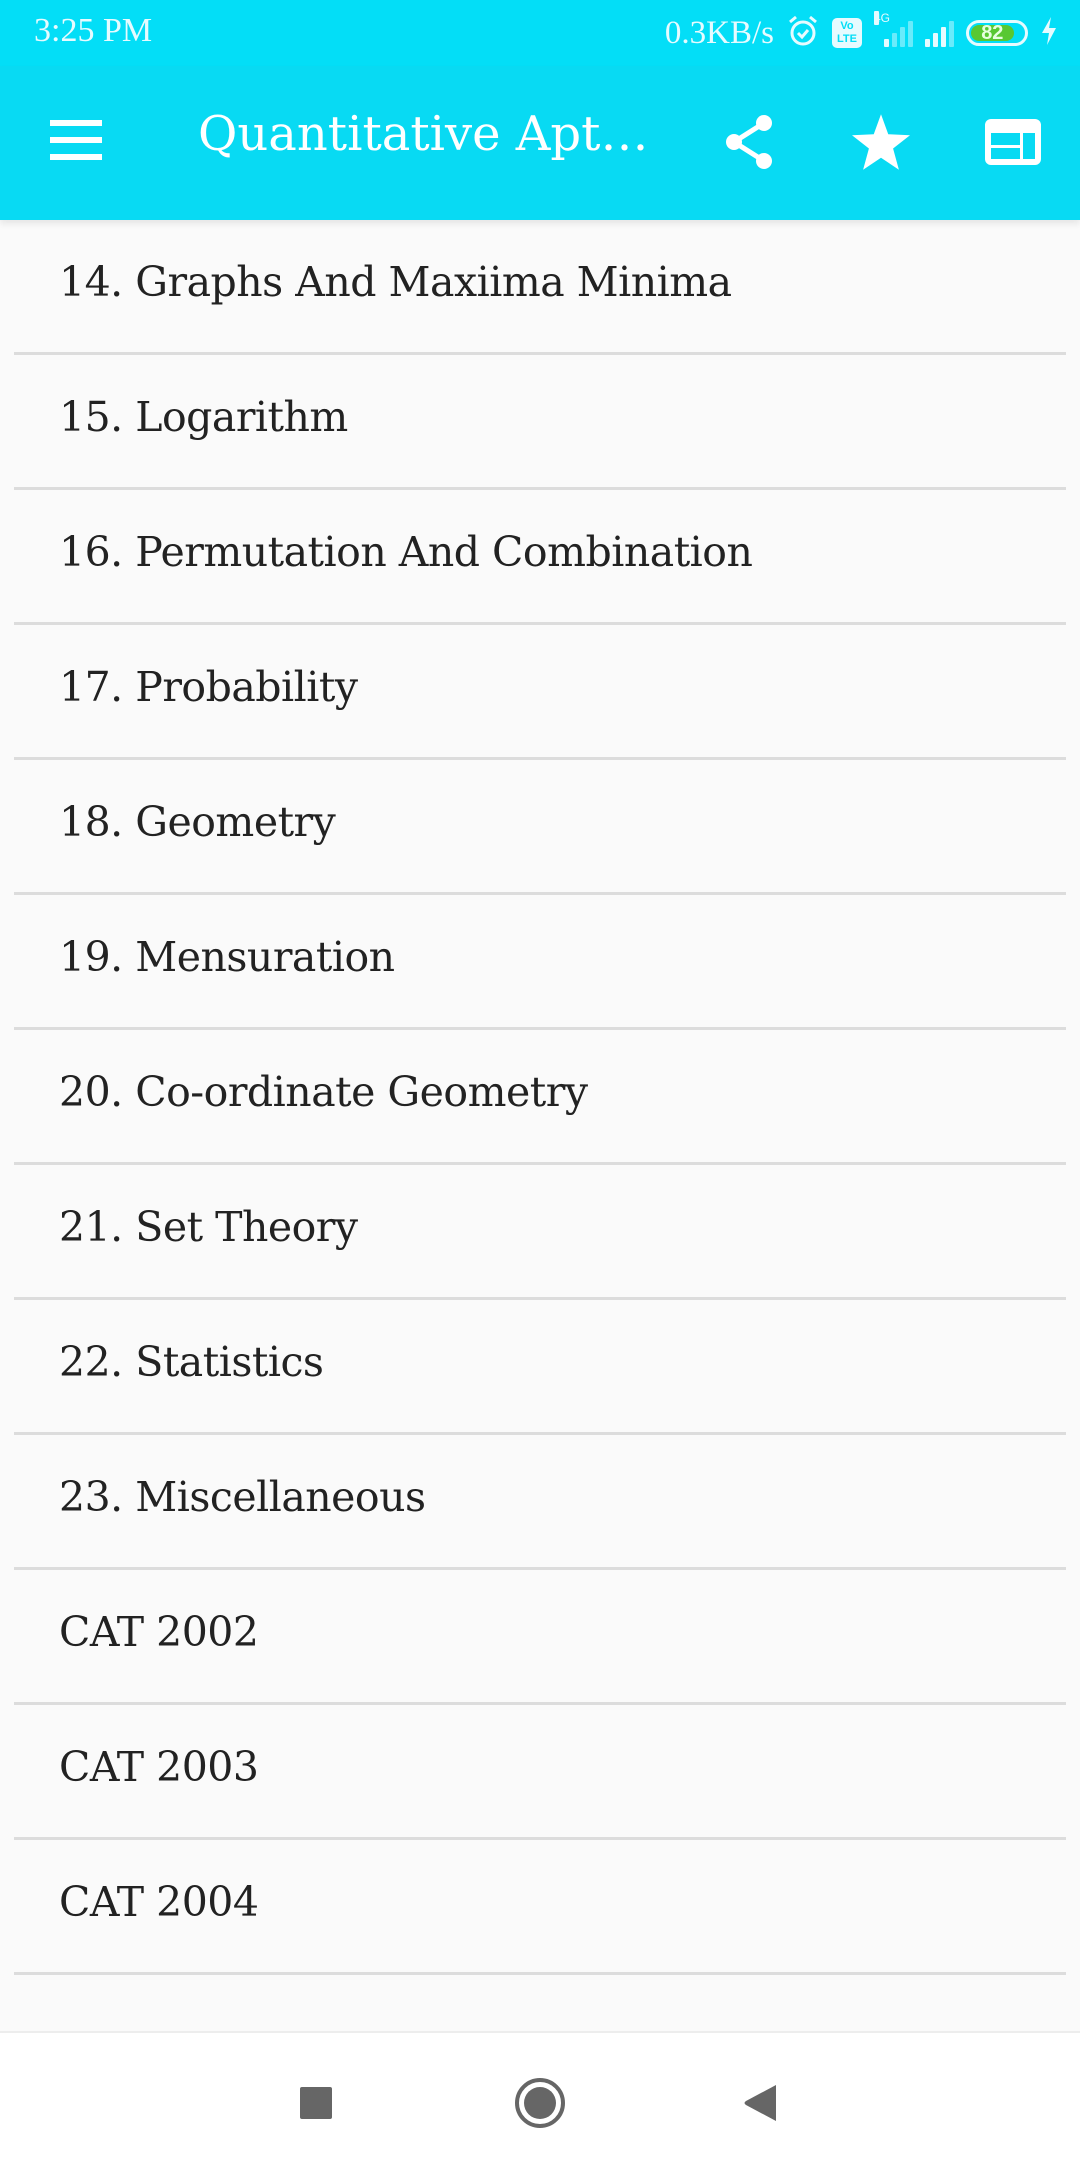 This screenshot has width=1080, height=2162. What do you see at coordinates (540, 1907) in the screenshot?
I see `list-item: CAT 2004` at bounding box center [540, 1907].